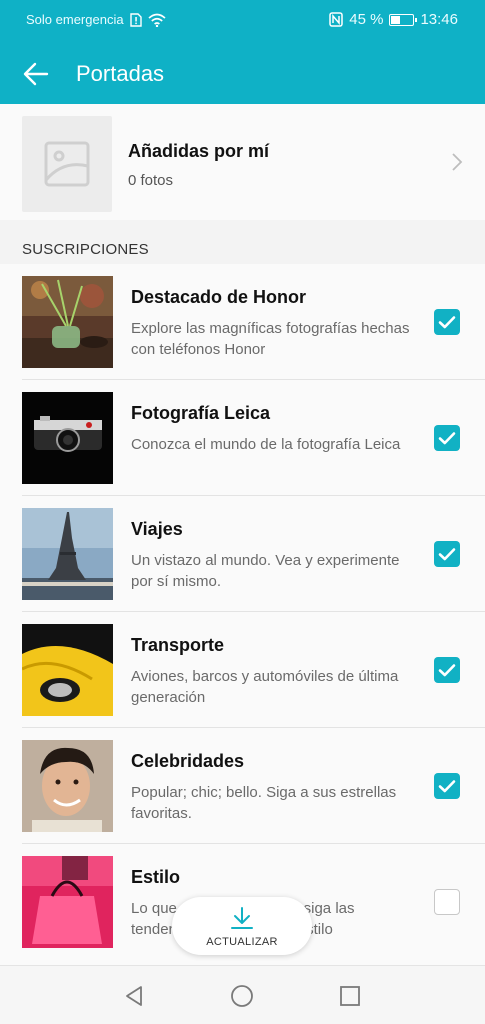  Describe the element at coordinates (151, 180) in the screenshot. I see `added-by-me-count: 0 fotos` at that location.